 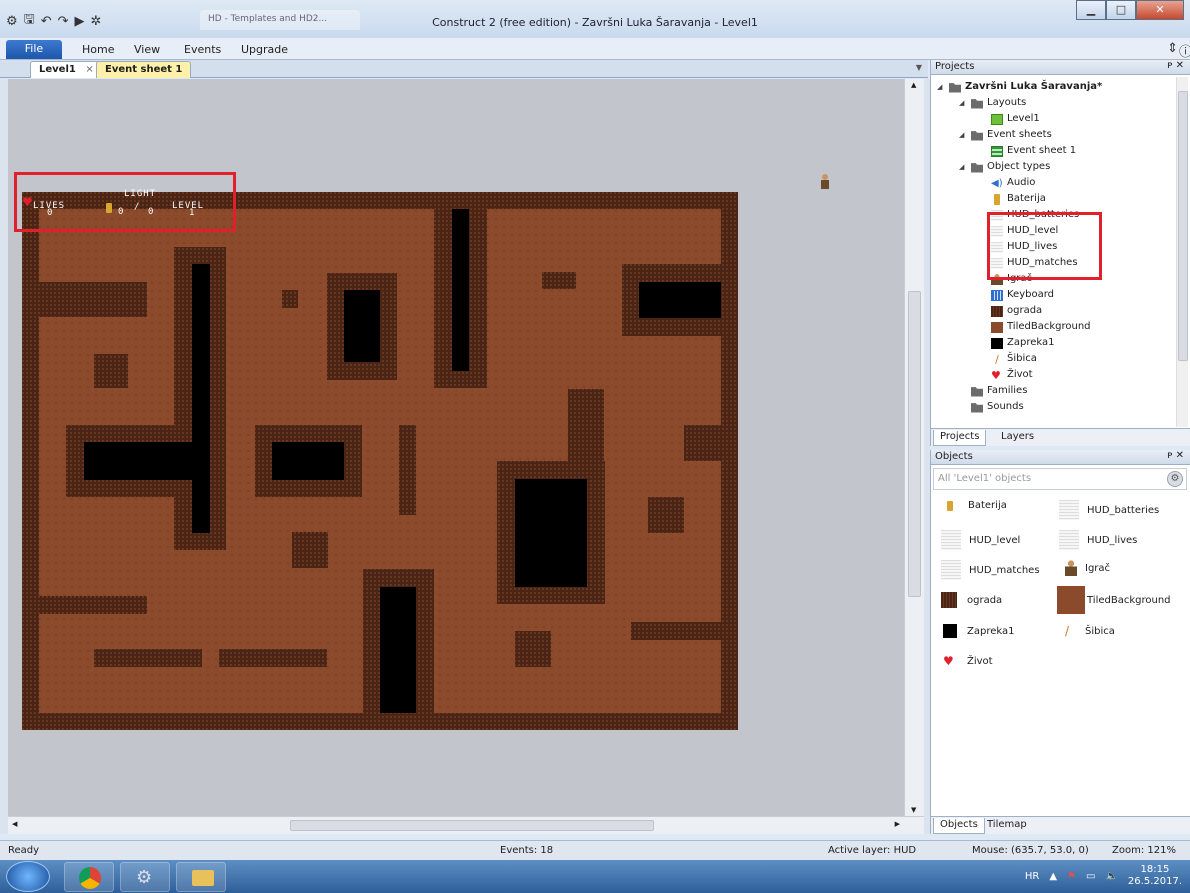 I want to click on menu-events: Events, so click(x=202, y=49).